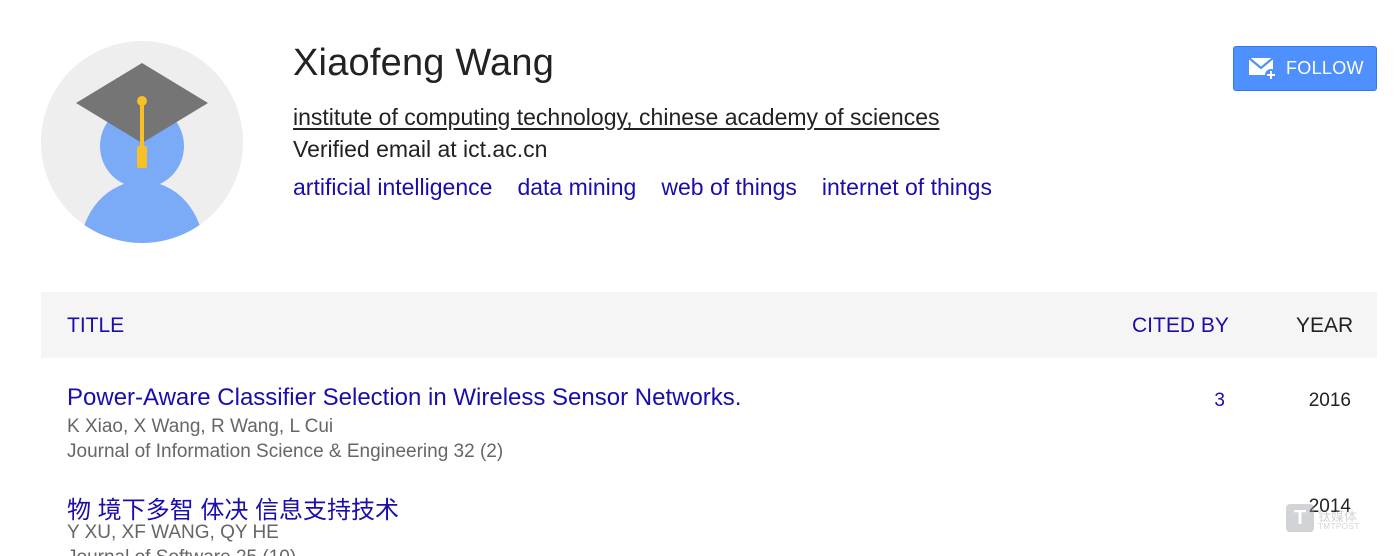  I want to click on verified-email: Verified email at ict.ac.cn, so click(420, 149).